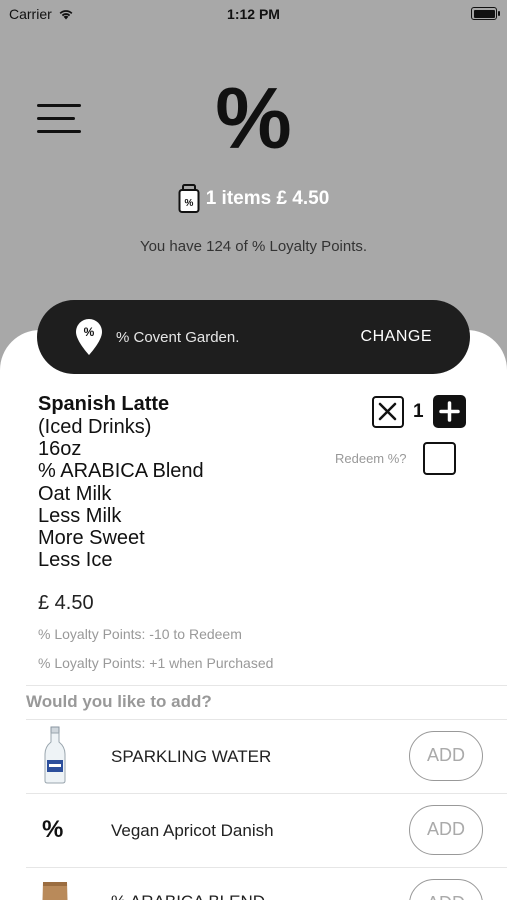  Describe the element at coordinates (55, 891) in the screenshot. I see `coffee-bag-icon` at that location.